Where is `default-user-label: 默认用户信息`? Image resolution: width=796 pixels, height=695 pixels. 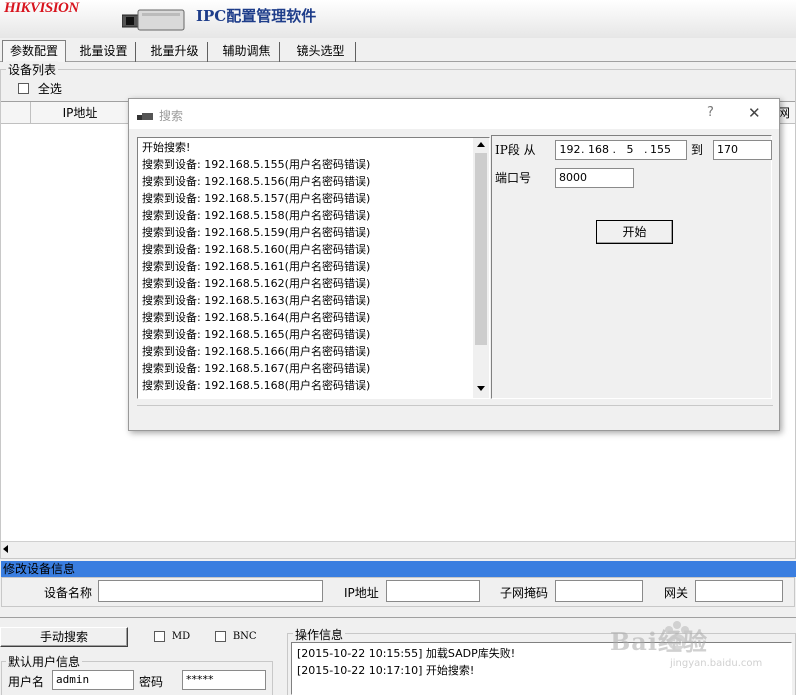
default-user-label: 默认用户信息 is located at coordinates (44, 661).